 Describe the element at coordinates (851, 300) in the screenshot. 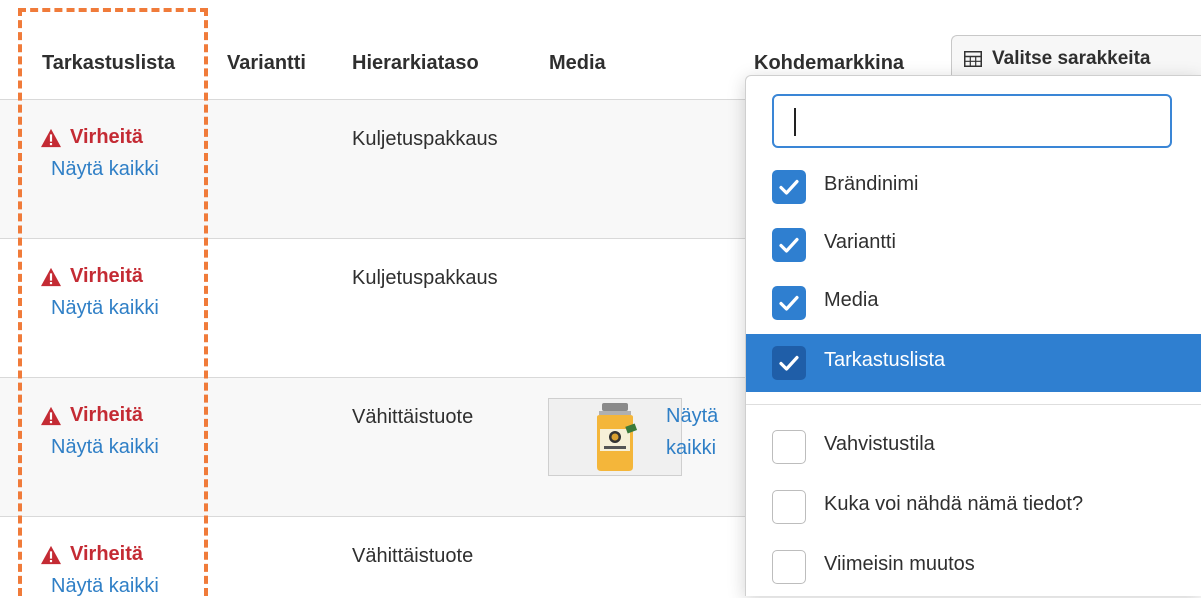

I see `column-option-label: Media` at that location.